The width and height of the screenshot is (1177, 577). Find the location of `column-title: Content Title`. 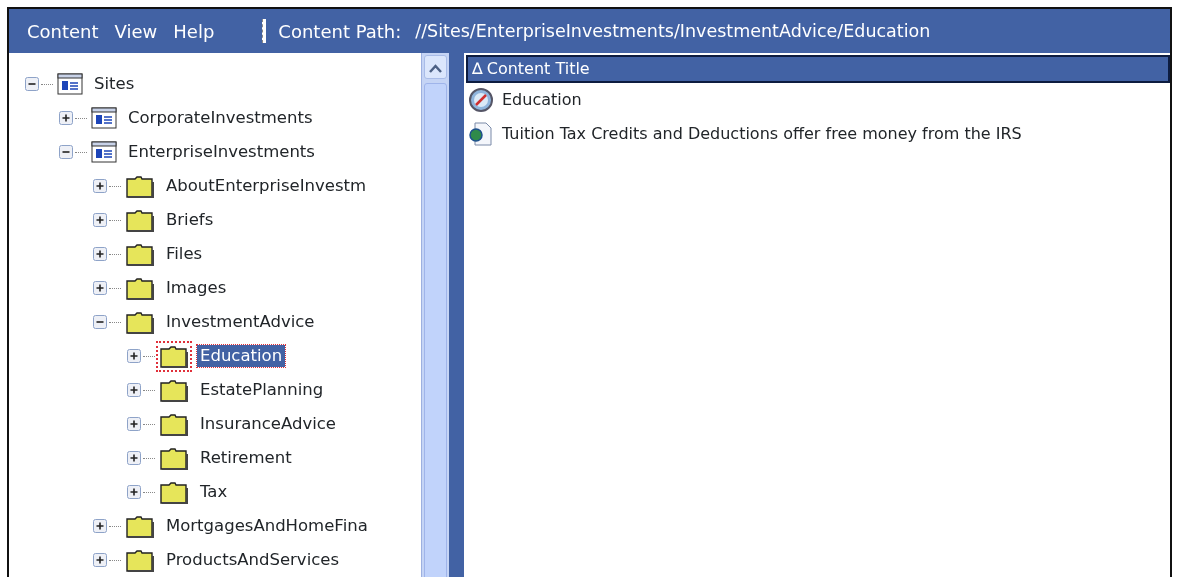

column-title: Content Title is located at coordinates (538, 69).